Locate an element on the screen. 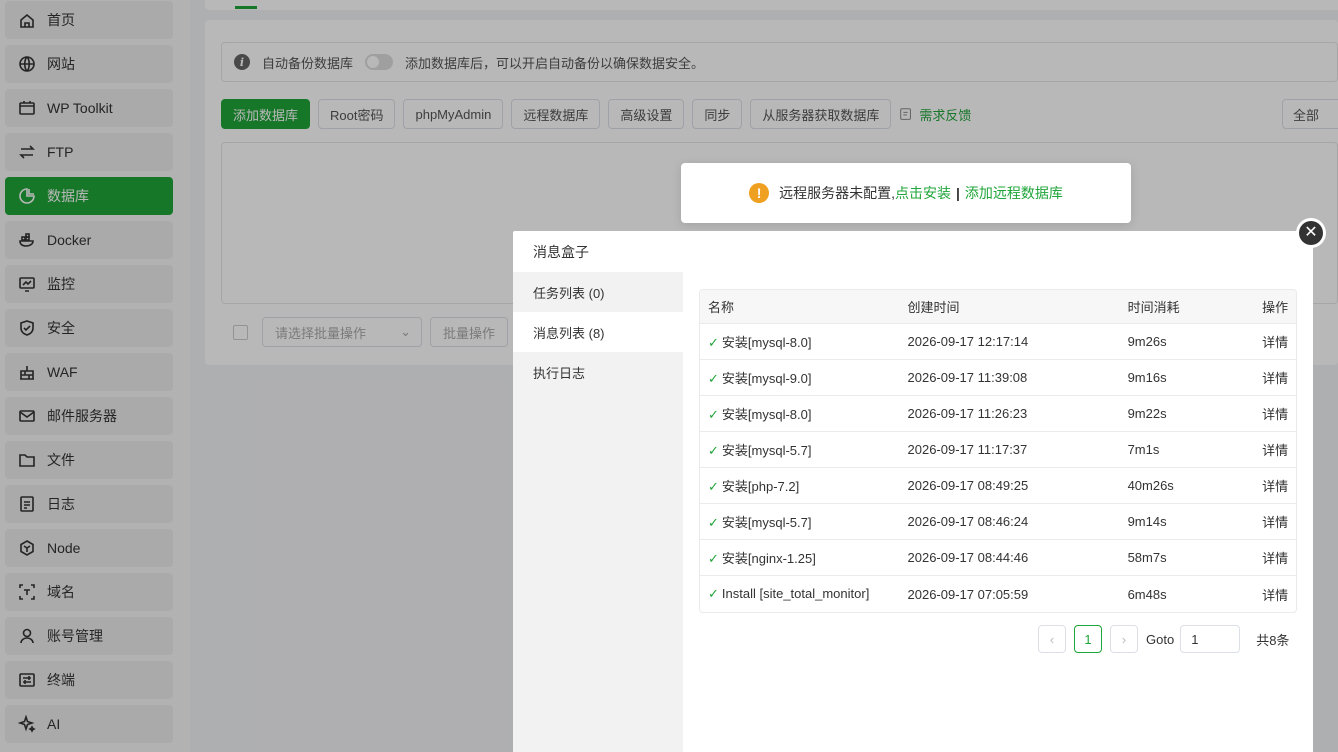 The image size is (1338, 752). row-created: 2026-09-17 08:44:46 is located at coordinates (1009, 558).